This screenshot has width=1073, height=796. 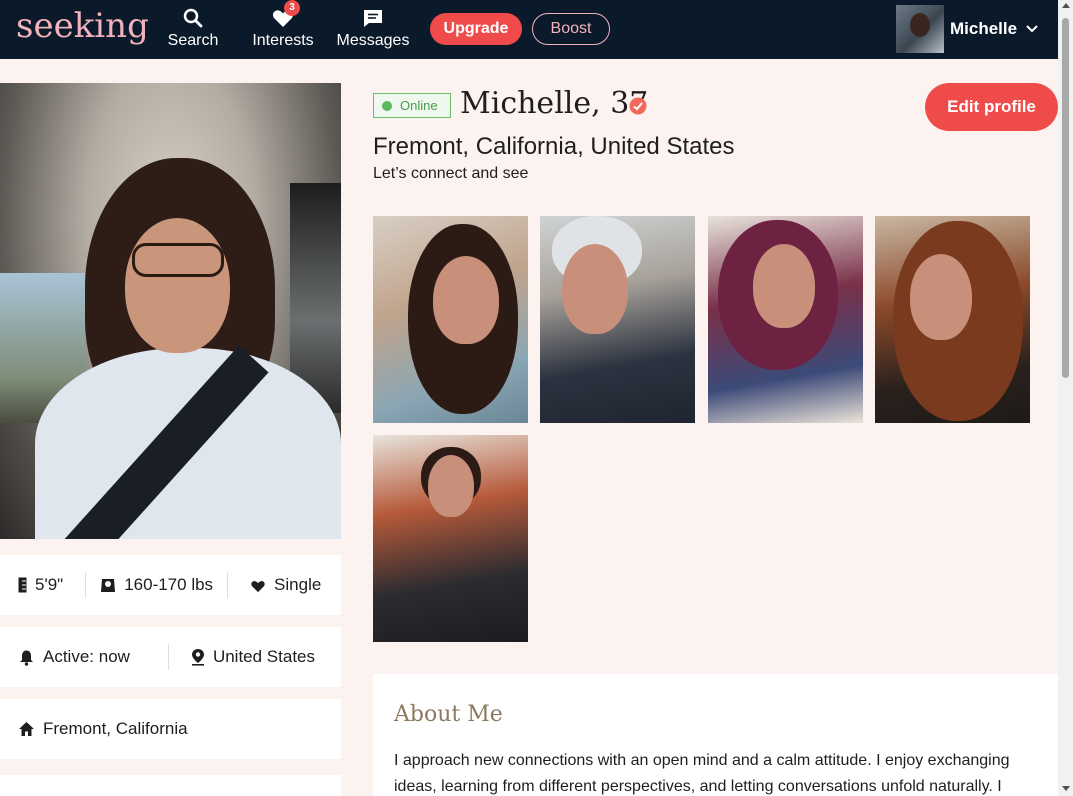 What do you see at coordinates (991, 107) in the screenshot?
I see `edit-profile-button: Edit profile` at bounding box center [991, 107].